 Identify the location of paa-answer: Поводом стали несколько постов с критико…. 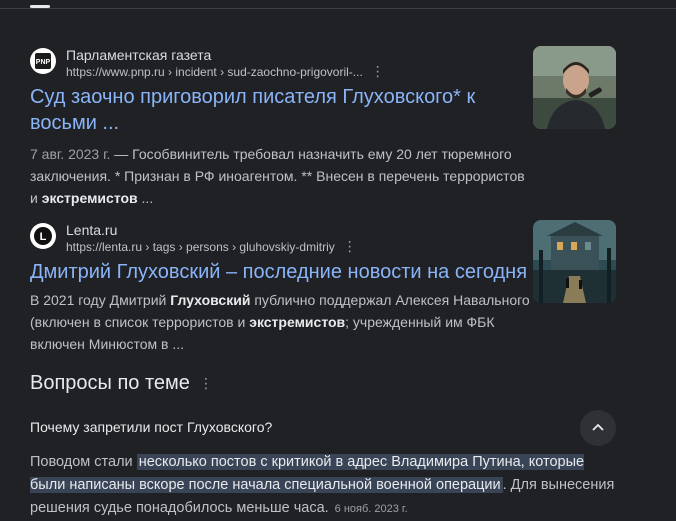
(325, 486).